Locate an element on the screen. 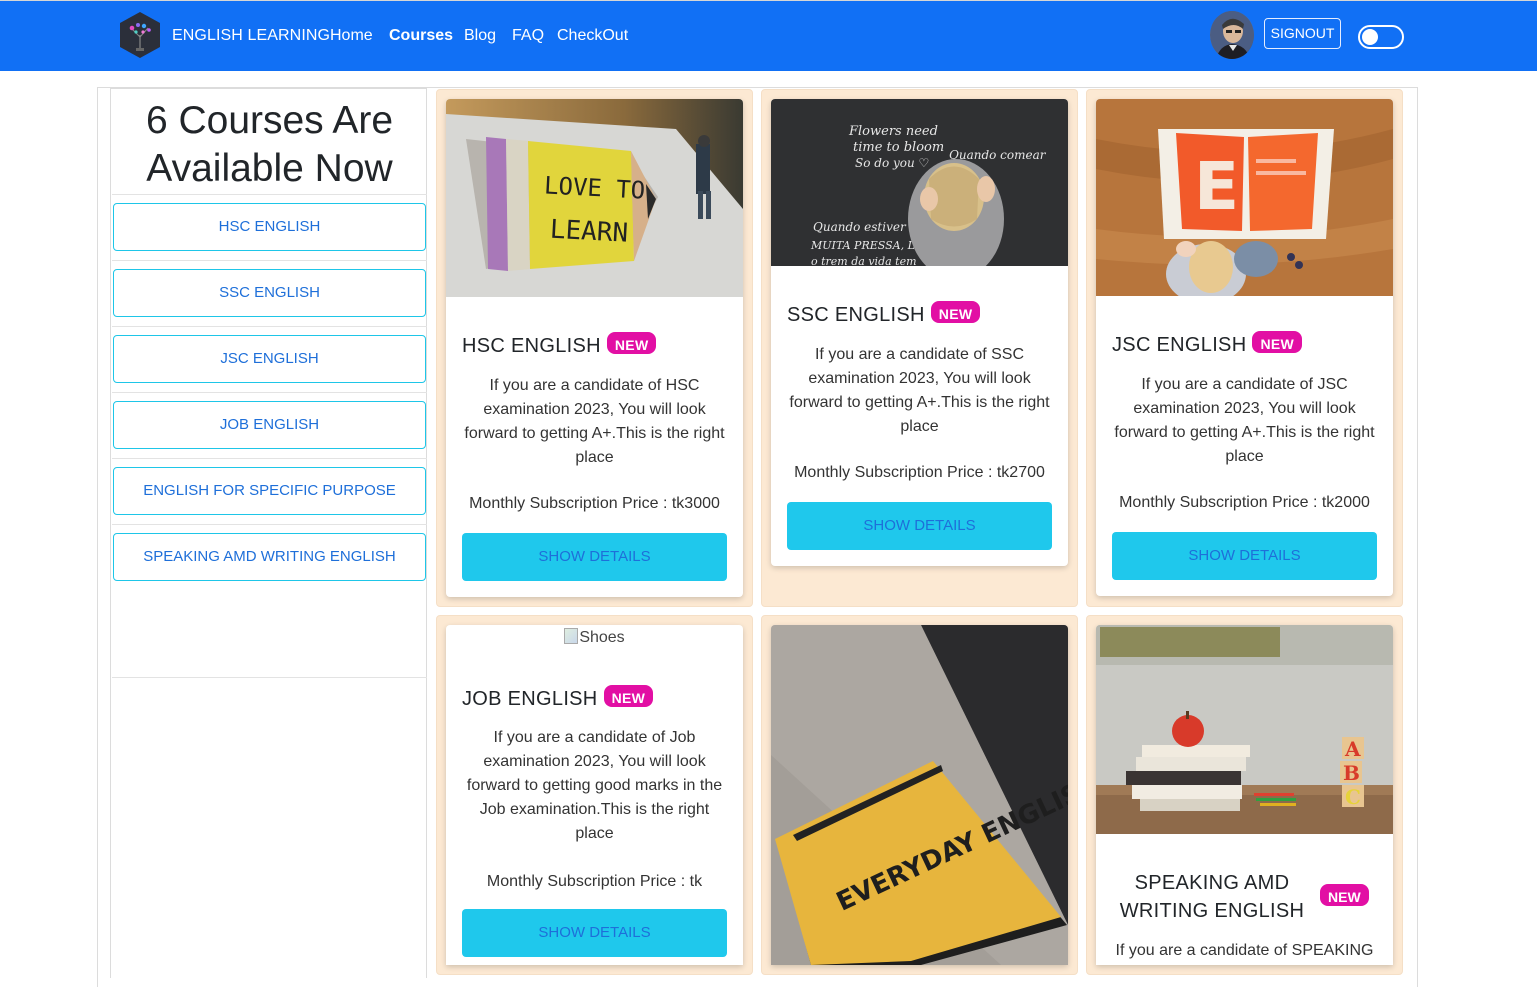  course-image-love-to-learn: LOVE TO LEARN is located at coordinates (594, 198).